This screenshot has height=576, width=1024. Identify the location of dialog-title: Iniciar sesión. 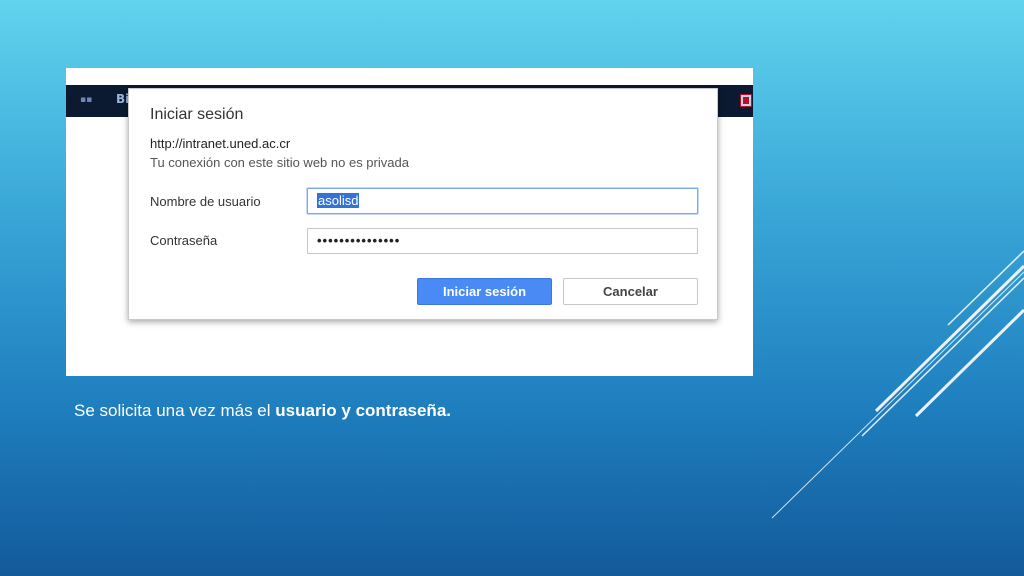
(197, 114).